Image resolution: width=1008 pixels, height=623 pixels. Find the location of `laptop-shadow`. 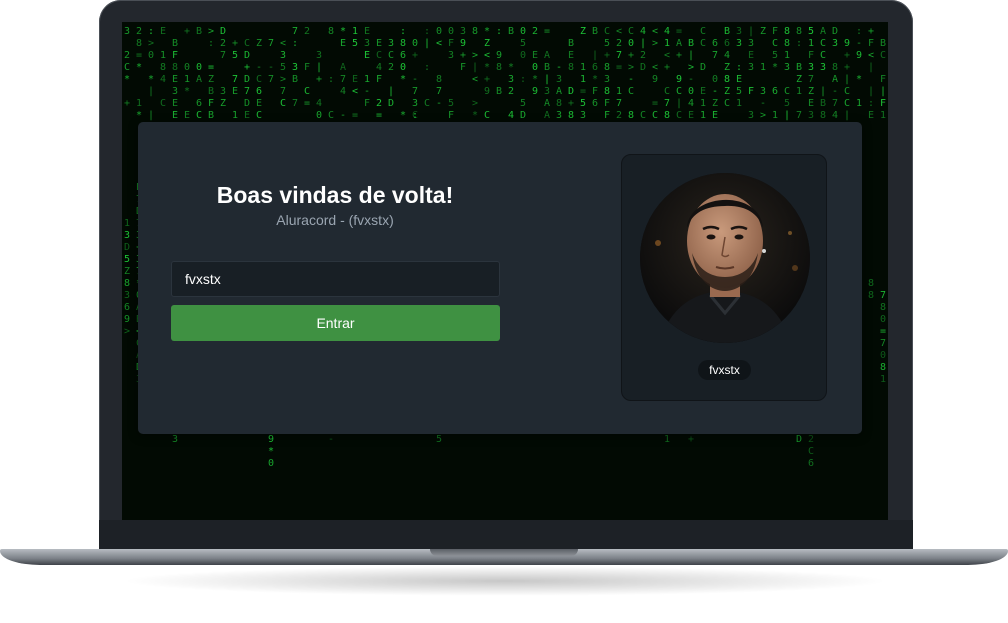

laptop-shadow is located at coordinates (505, 581).